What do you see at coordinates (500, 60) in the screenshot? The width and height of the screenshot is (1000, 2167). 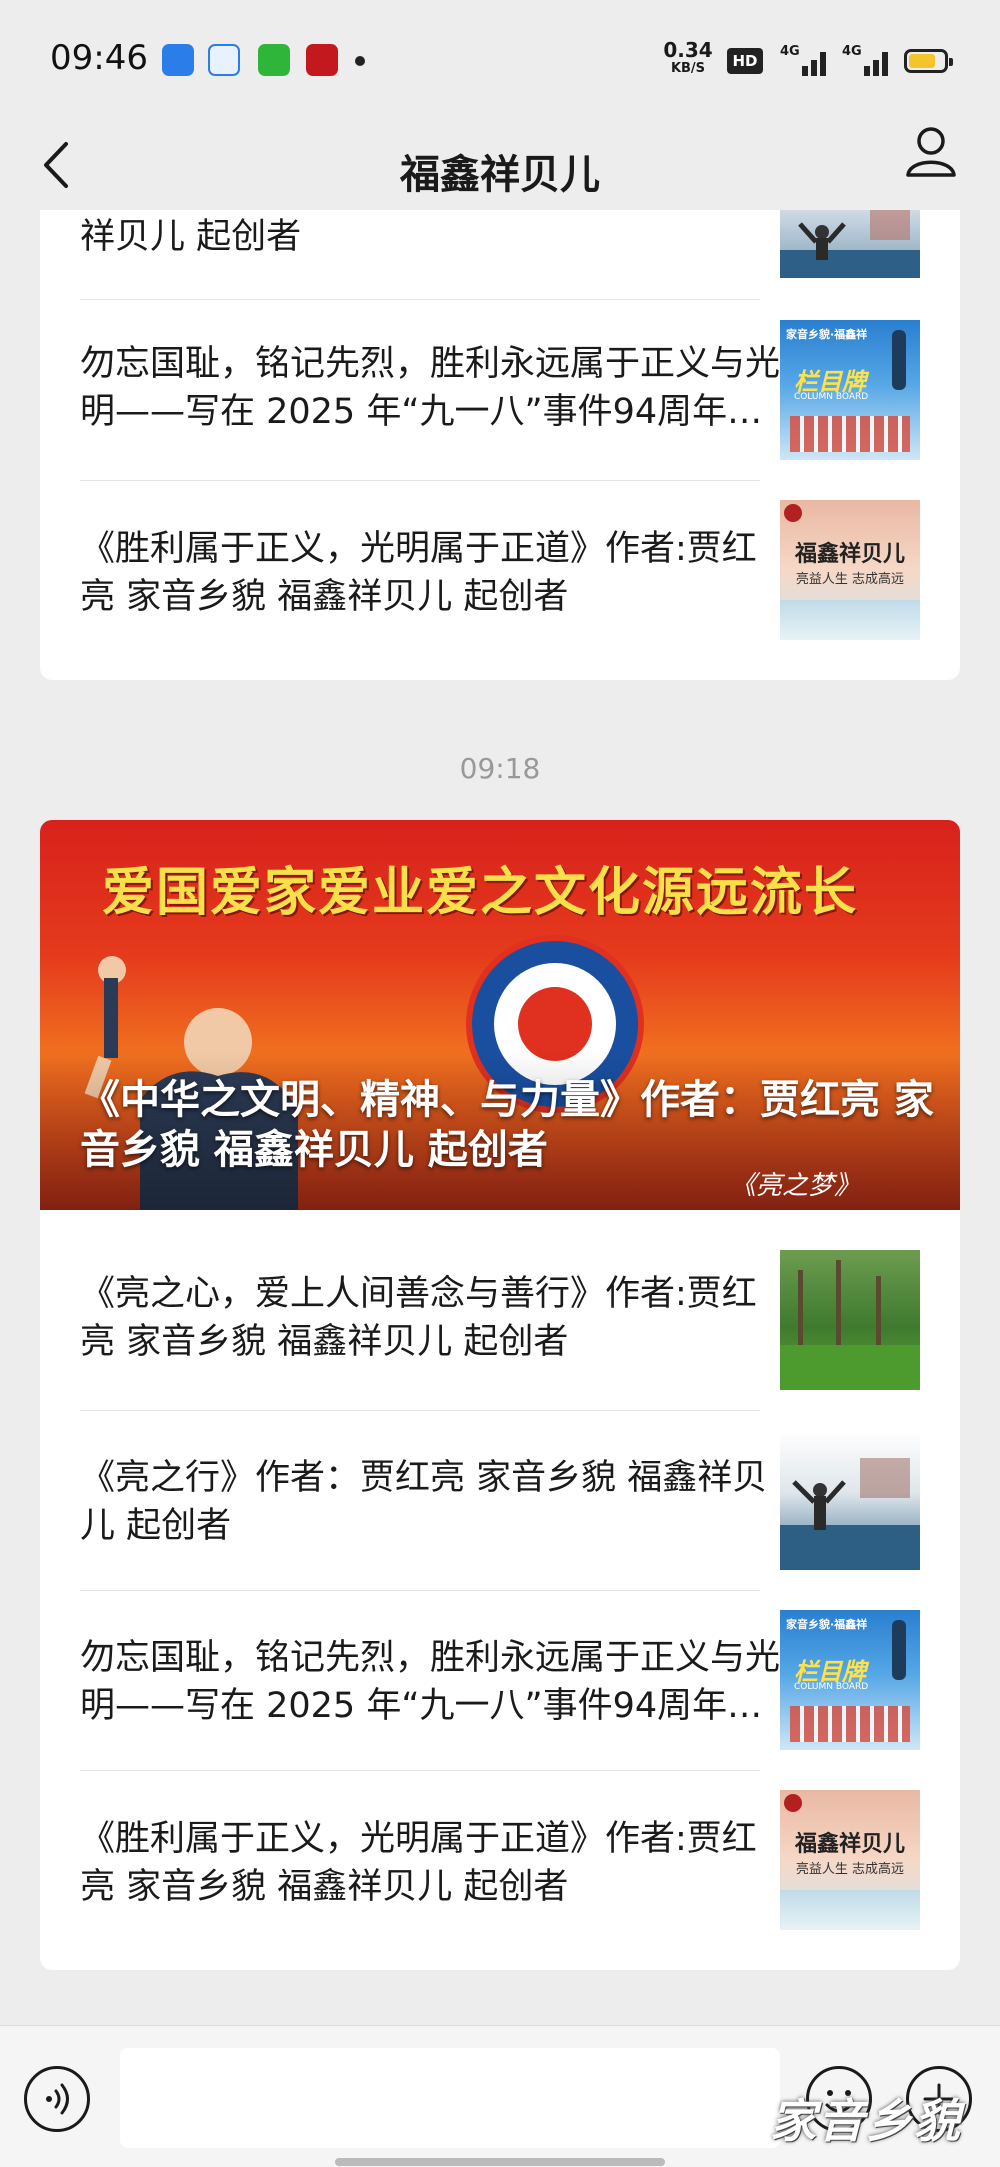 I see `status-bar: 09:46 0.34 KB/S HD 4G 4G` at bounding box center [500, 60].